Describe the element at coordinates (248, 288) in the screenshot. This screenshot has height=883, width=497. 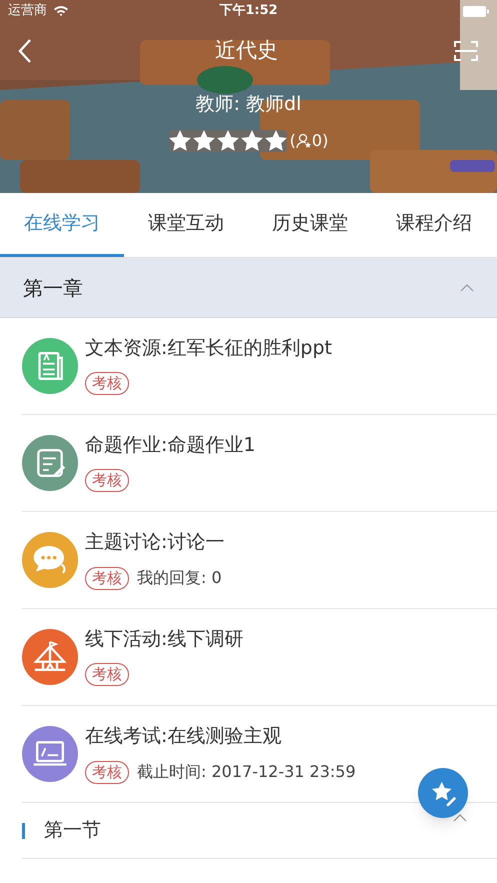
I see `chapter-header: 第一章` at that location.